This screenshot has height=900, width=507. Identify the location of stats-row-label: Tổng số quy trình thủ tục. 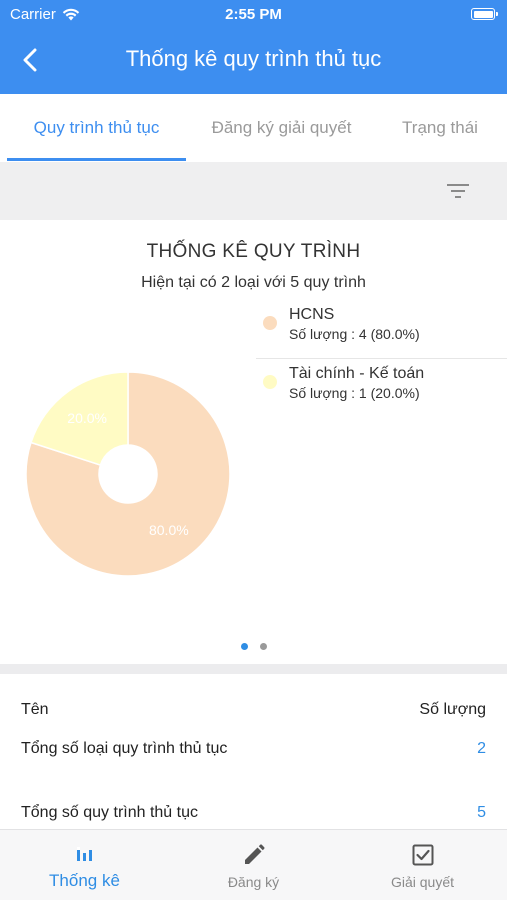
(109, 812).